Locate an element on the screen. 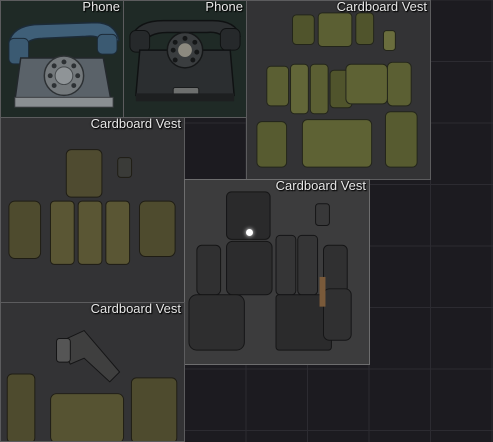 This screenshot has width=493, height=442. inventory-item-cardboard-vest-4: Cardboard Vest is located at coordinates (92, 372).